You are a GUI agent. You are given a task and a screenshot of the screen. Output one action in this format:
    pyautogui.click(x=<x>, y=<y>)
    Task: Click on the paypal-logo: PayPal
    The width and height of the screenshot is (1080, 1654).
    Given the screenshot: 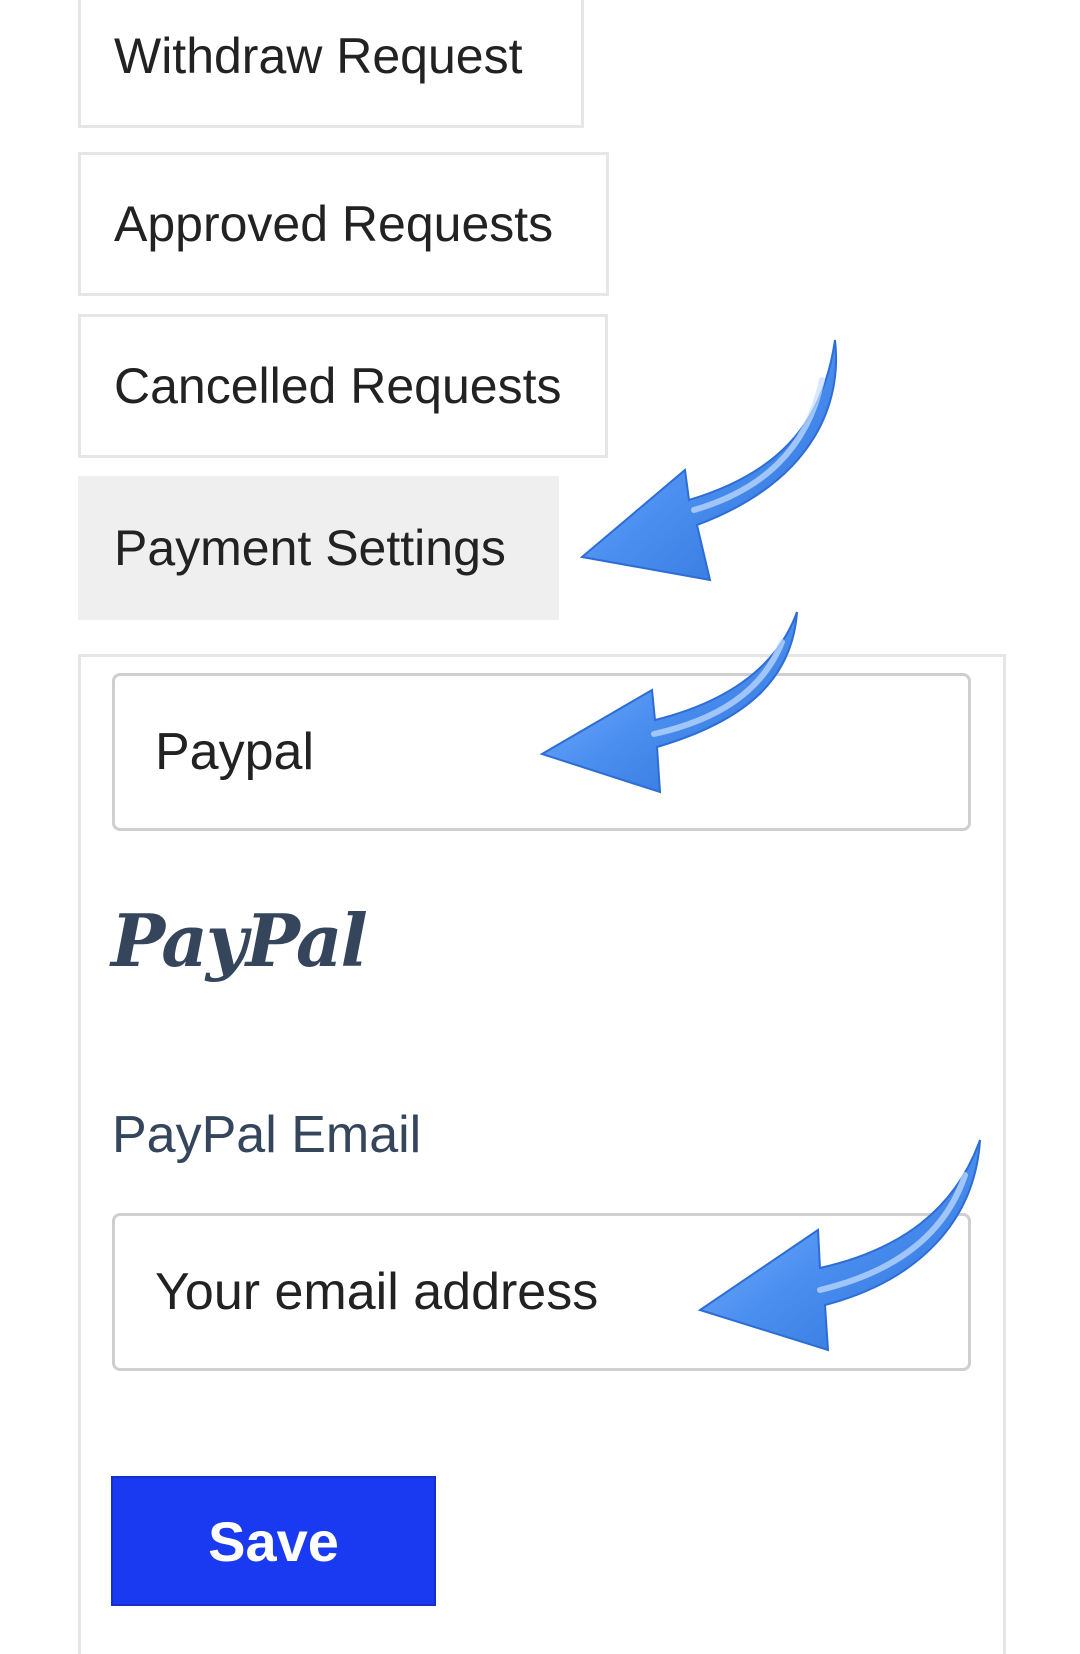 What is the action you would take?
    pyautogui.click(x=239, y=940)
    